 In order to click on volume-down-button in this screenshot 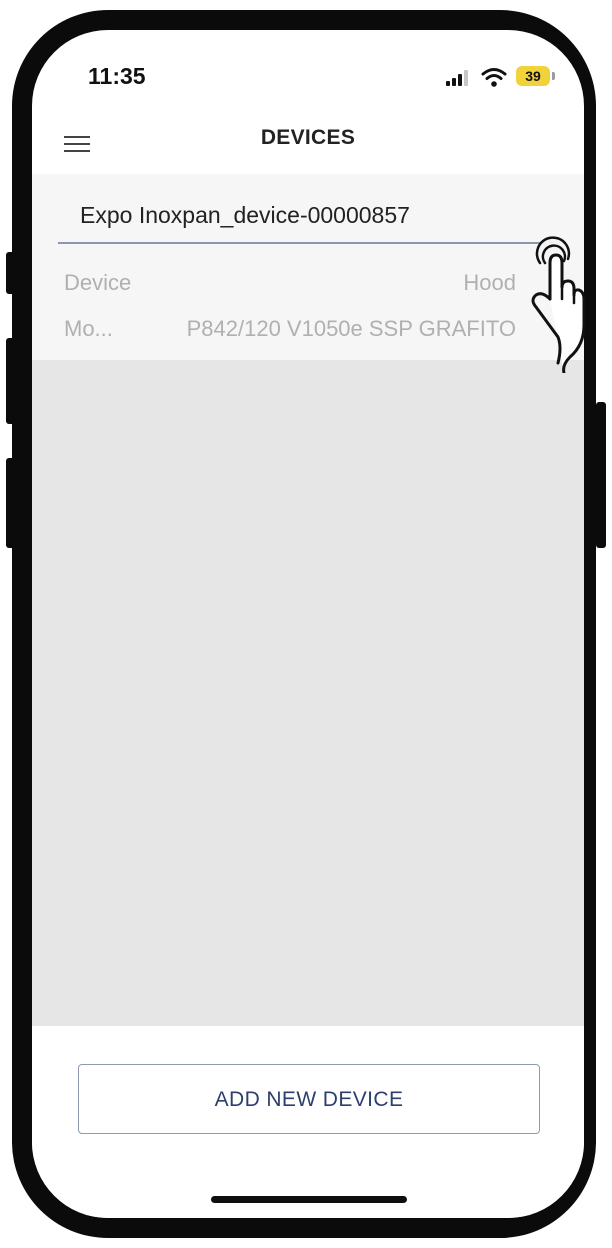, I will do `click(11, 503)`.